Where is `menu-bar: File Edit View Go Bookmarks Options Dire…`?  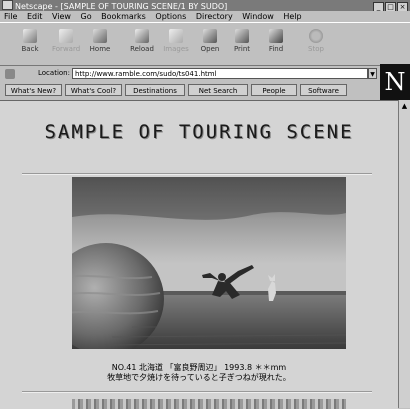
menu-bar: File Edit View Go Bookmarks Options Dire… is located at coordinates (205, 16).